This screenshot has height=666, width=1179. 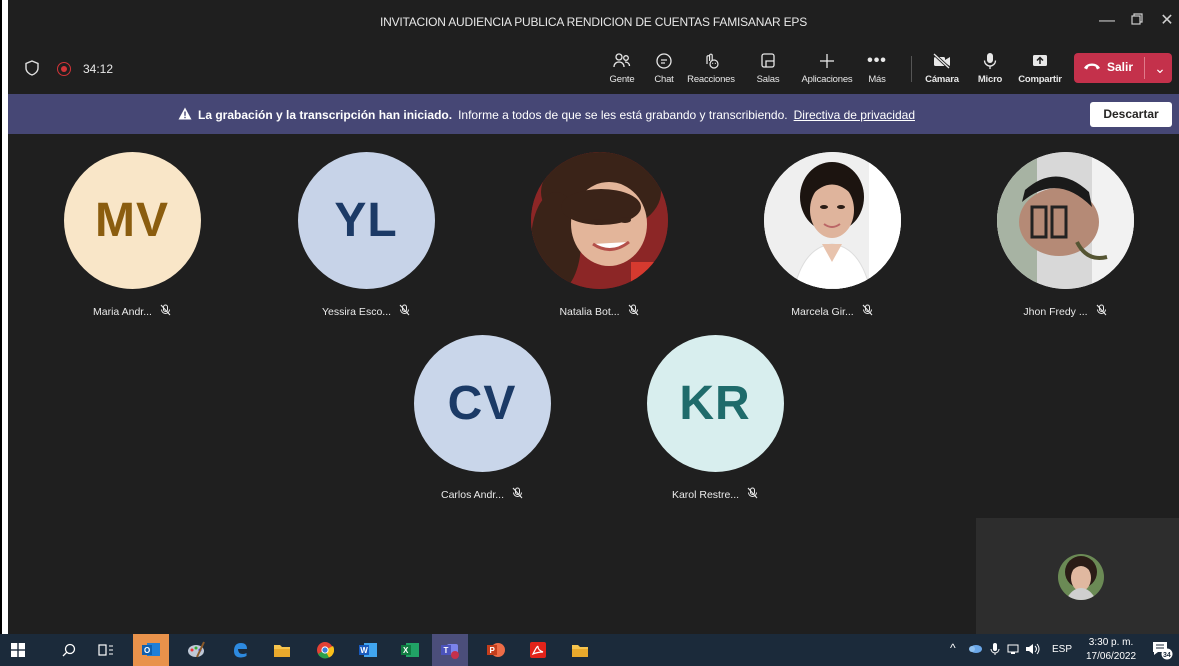 What do you see at coordinates (366, 220) in the screenshot?
I see `avatar: YL` at bounding box center [366, 220].